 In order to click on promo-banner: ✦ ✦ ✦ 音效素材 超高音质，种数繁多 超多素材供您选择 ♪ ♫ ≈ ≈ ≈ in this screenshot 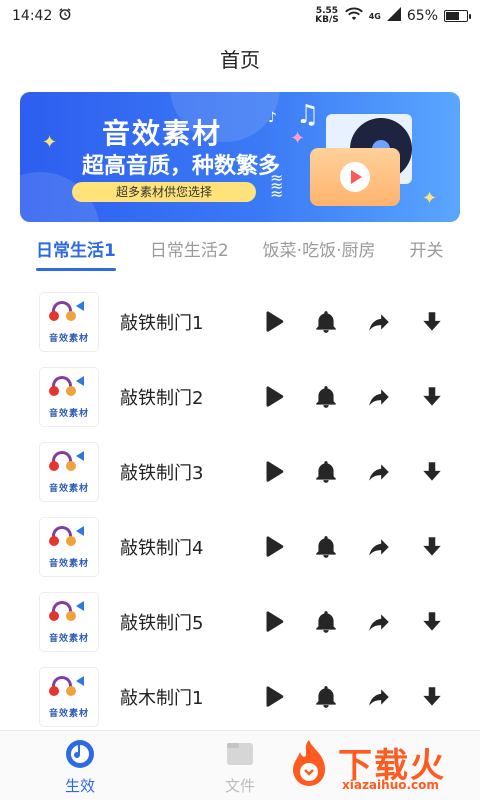, I will do `click(240, 157)`.